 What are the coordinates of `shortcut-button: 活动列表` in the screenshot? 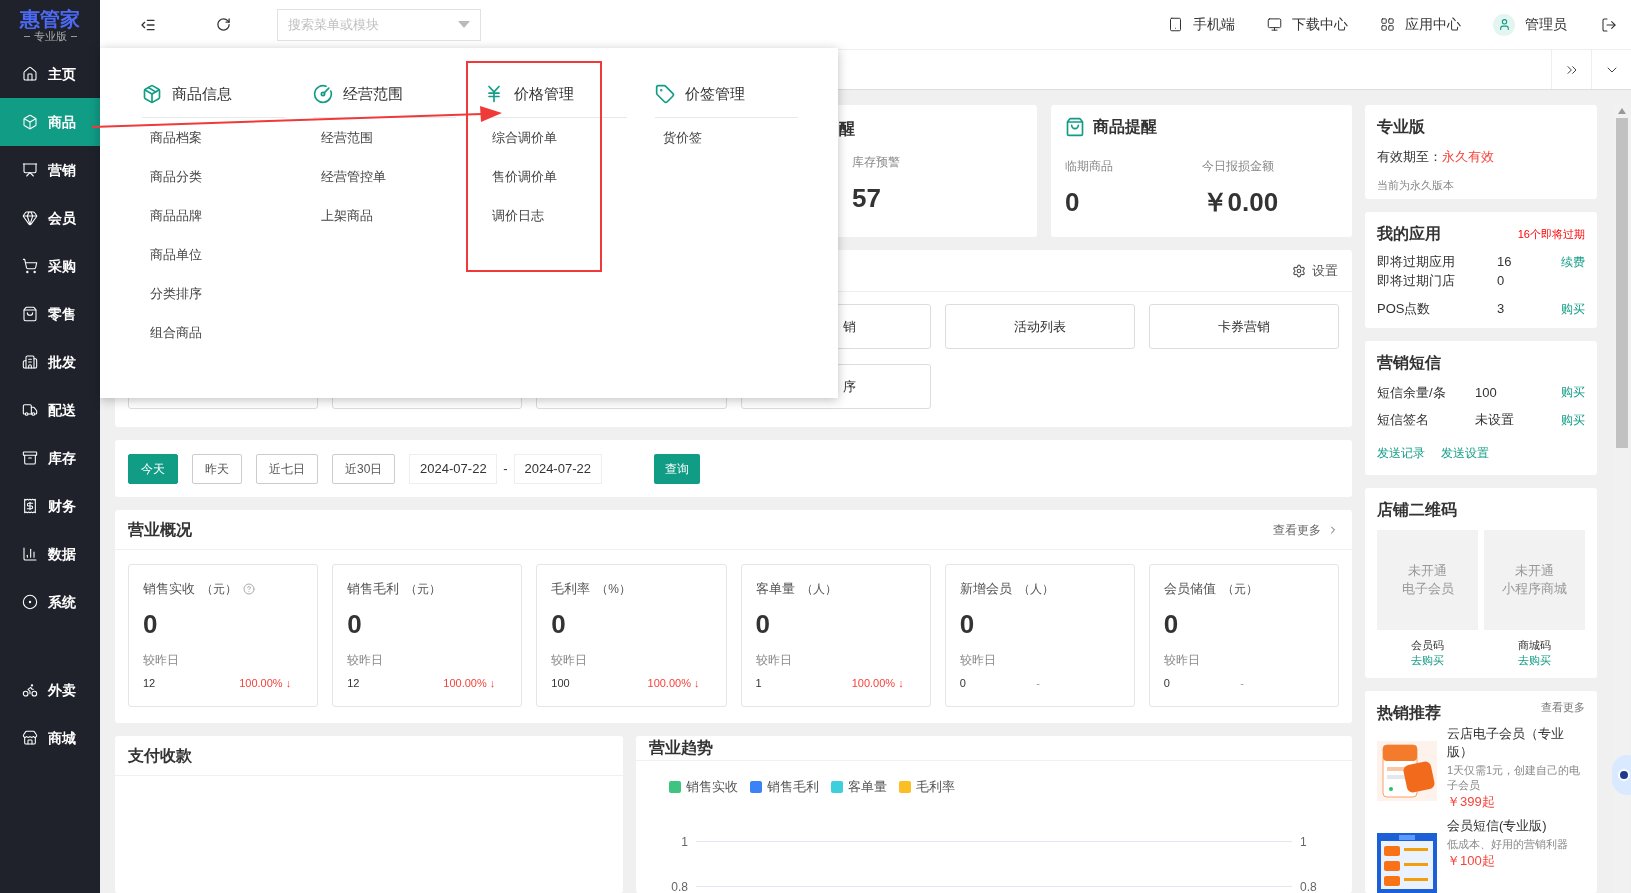 It's located at (1039, 326).